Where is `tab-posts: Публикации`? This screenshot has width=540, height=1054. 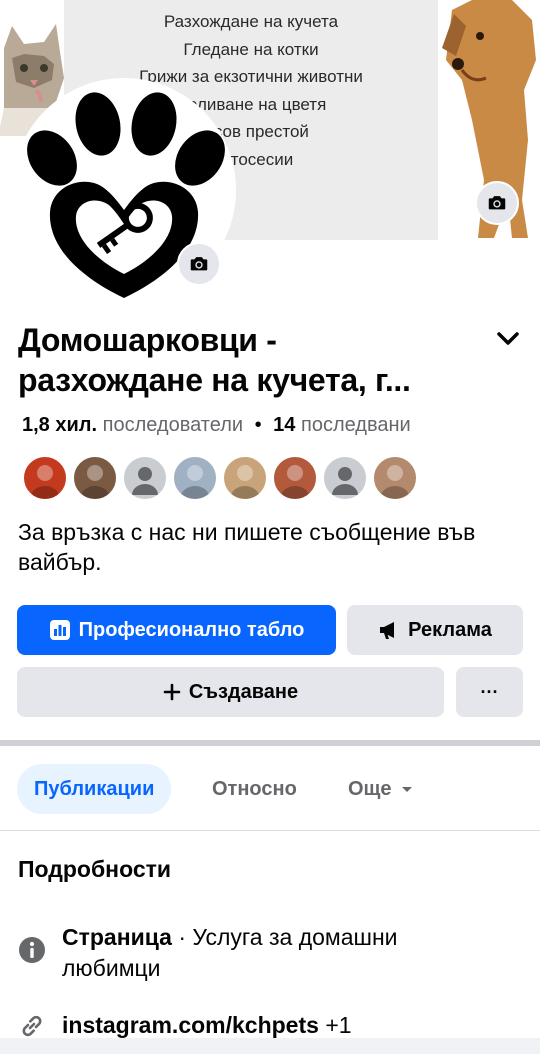
tab-posts: Публикации is located at coordinates (94, 789).